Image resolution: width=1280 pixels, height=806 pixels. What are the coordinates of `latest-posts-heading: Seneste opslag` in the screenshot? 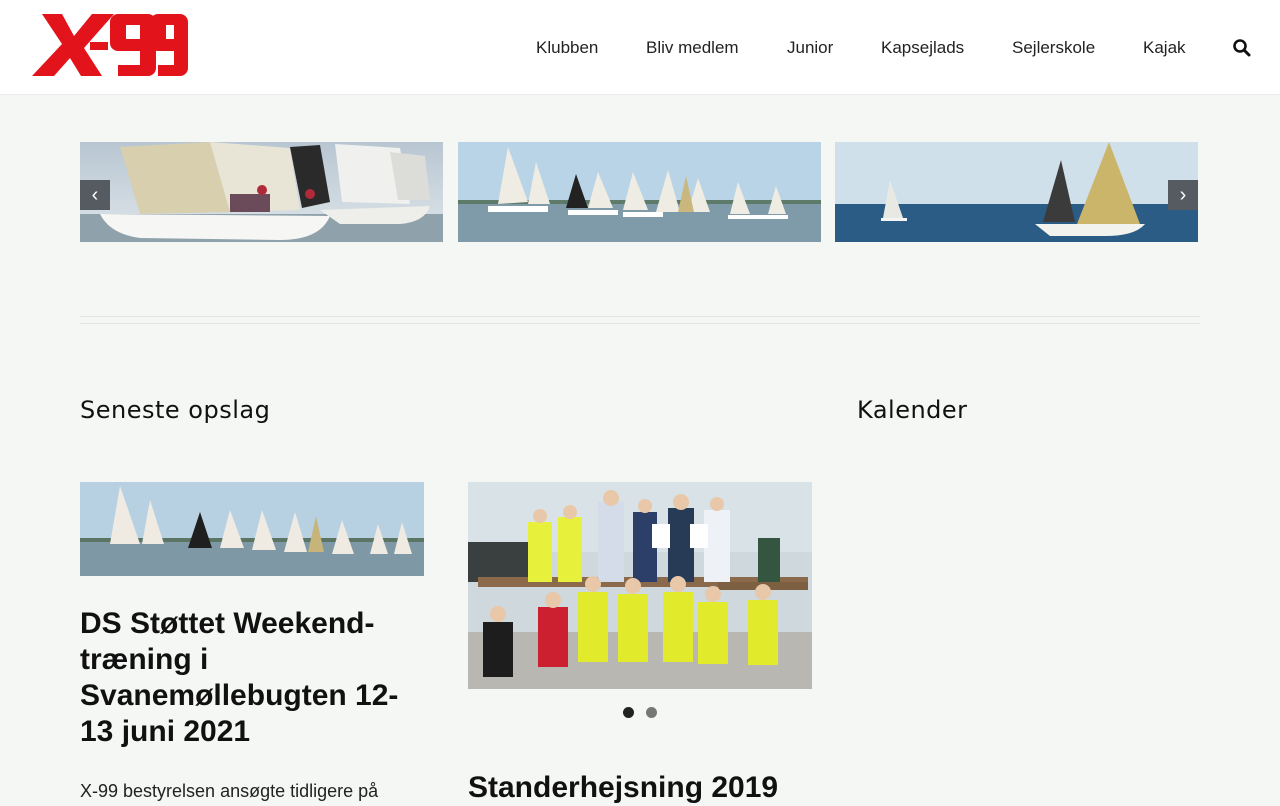 It's located at (175, 410).